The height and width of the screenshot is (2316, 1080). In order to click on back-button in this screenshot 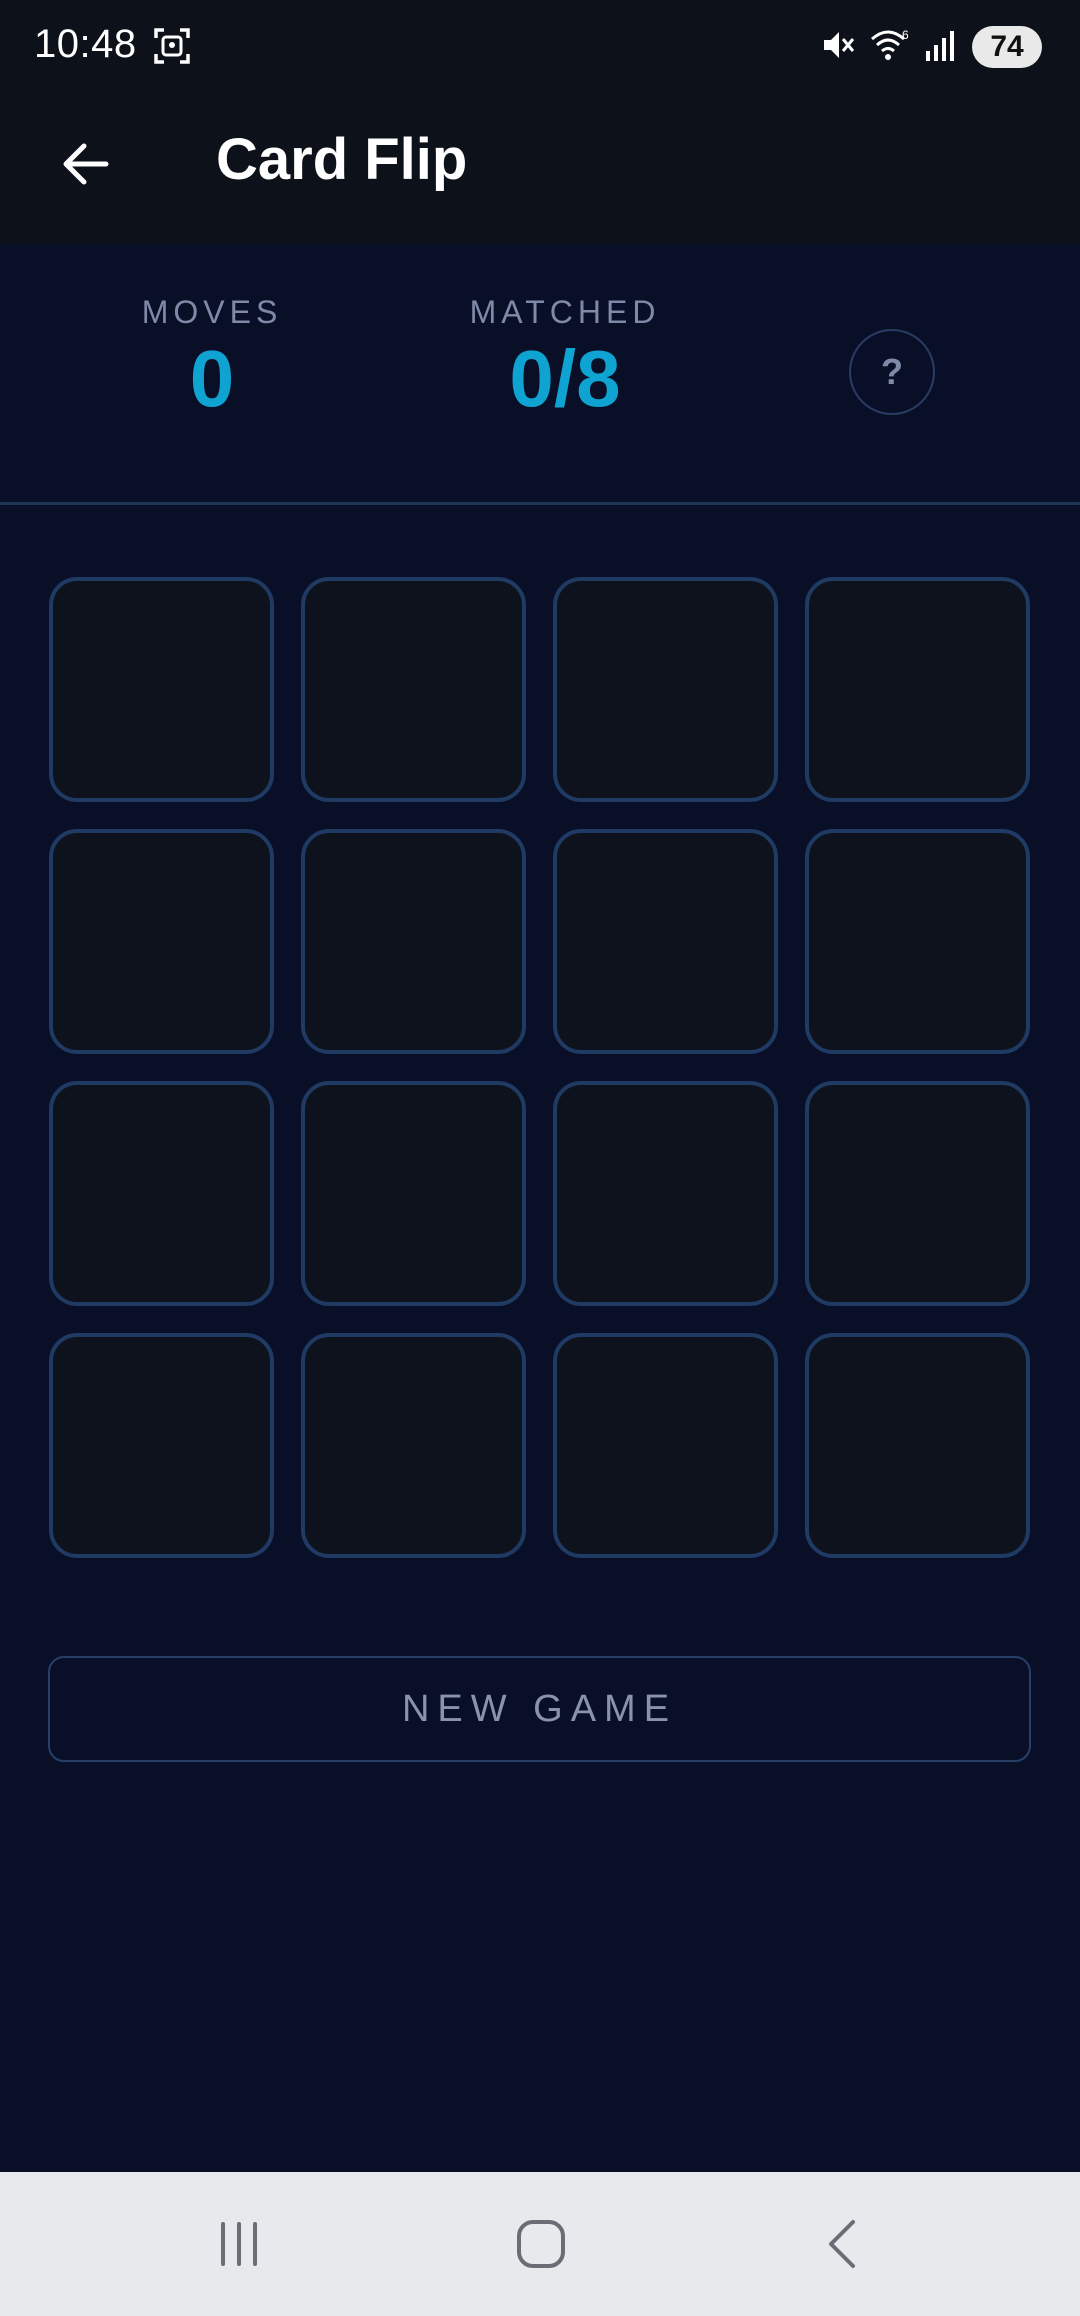, I will do `click(86, 164)`.